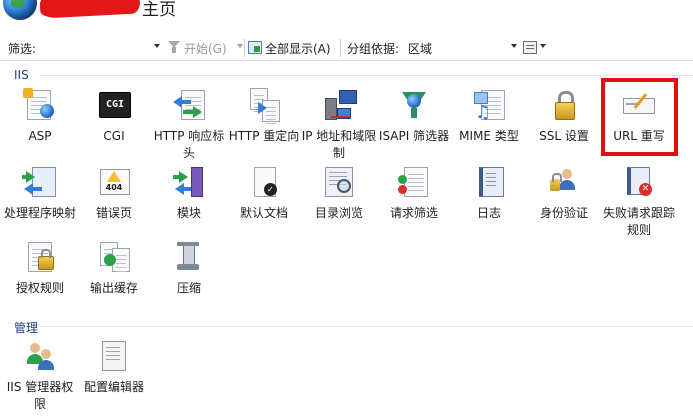 This screenshot has height=417, width=693. What do you see at coordinates (255, 47) in the screenshot?
I see `show-all-icon` at bounding box center [255, 47].